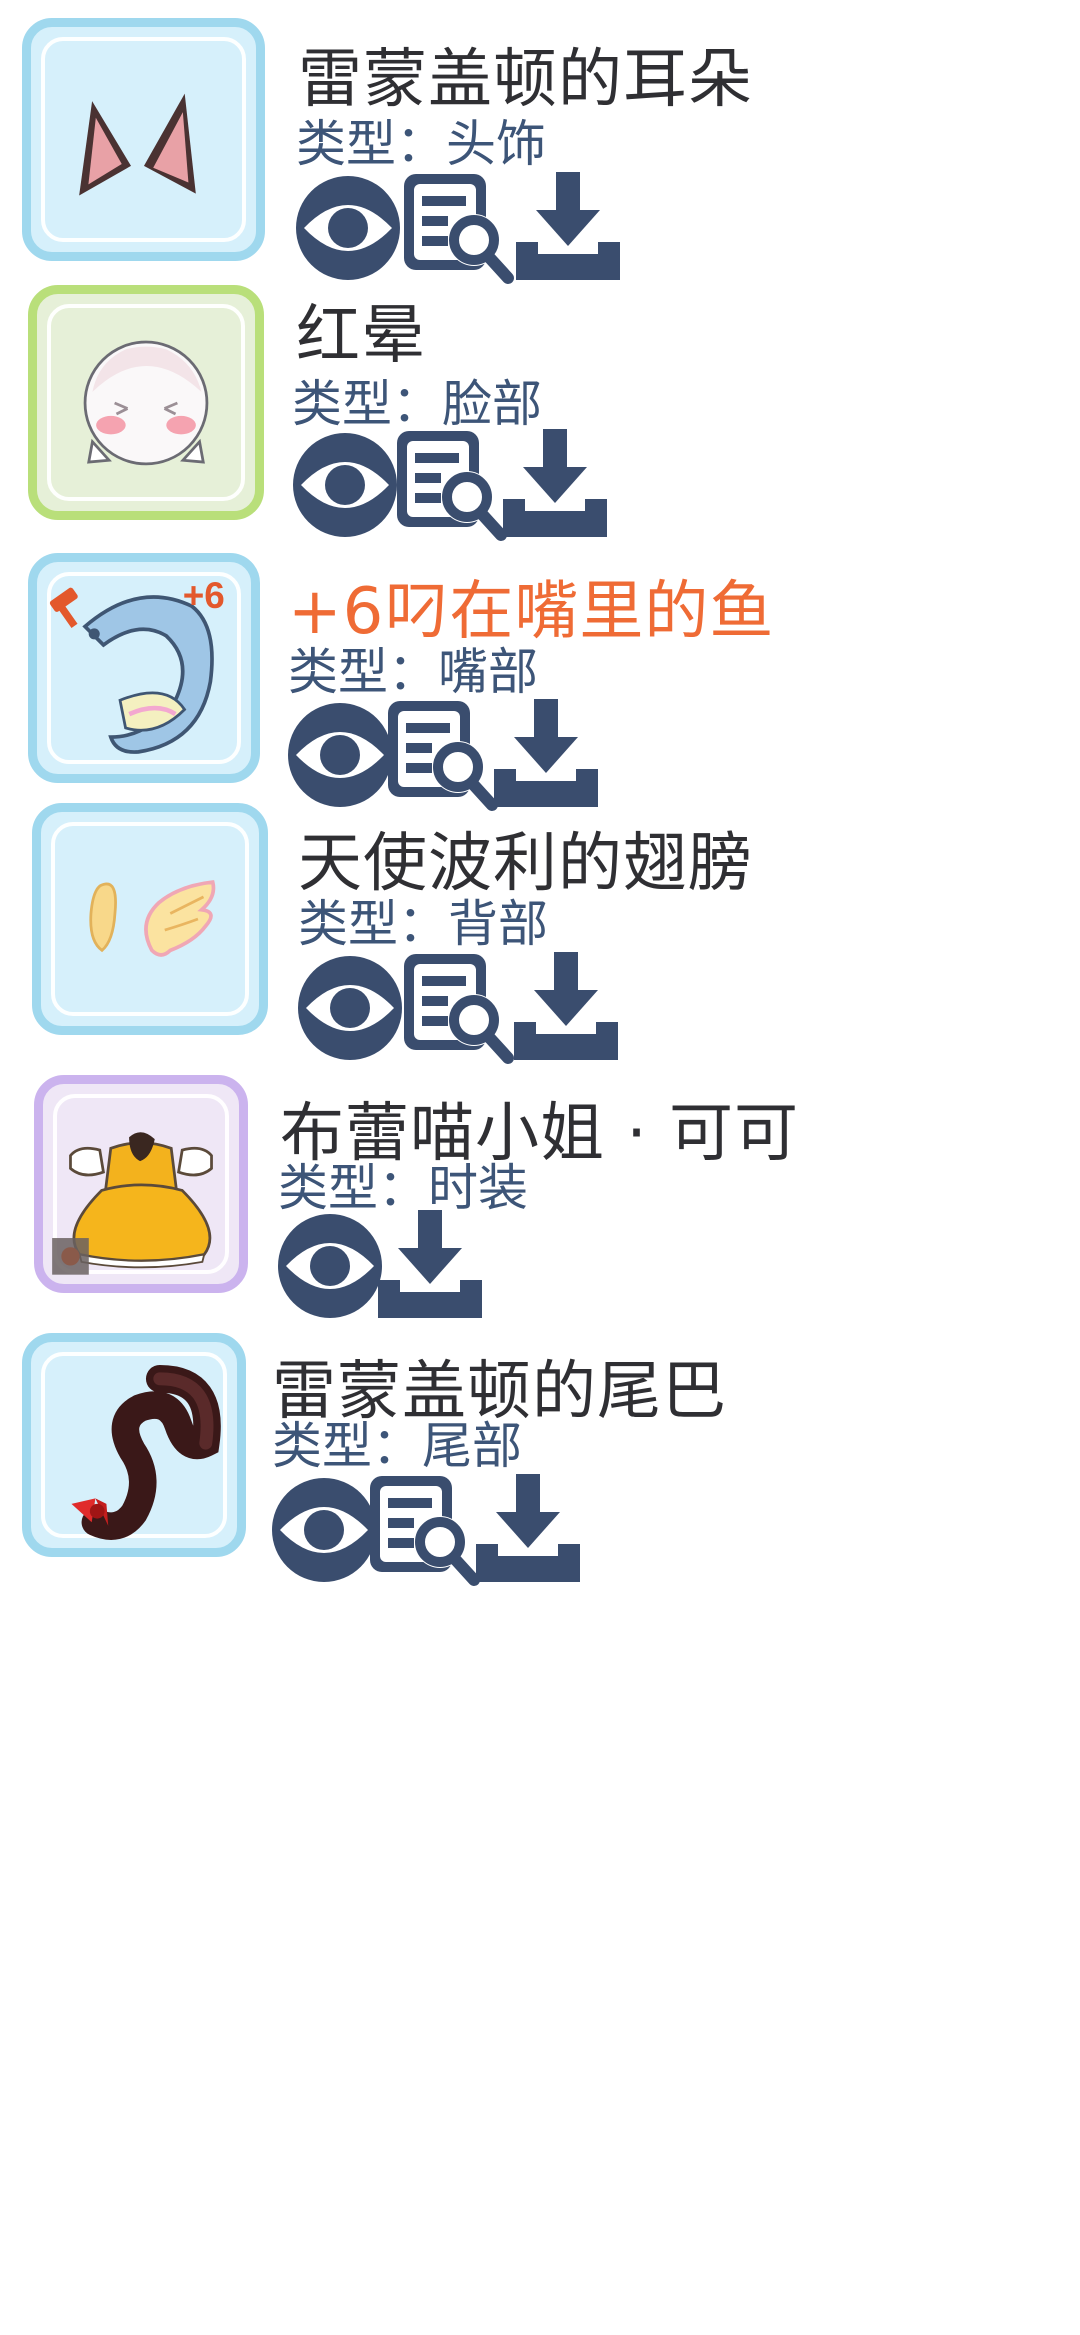 The image size is (1080, 2335). What do you see at coordinates (488, 672) in the screenshot?
I see `type-value: 嘴部` at bounding box center [488, 672].